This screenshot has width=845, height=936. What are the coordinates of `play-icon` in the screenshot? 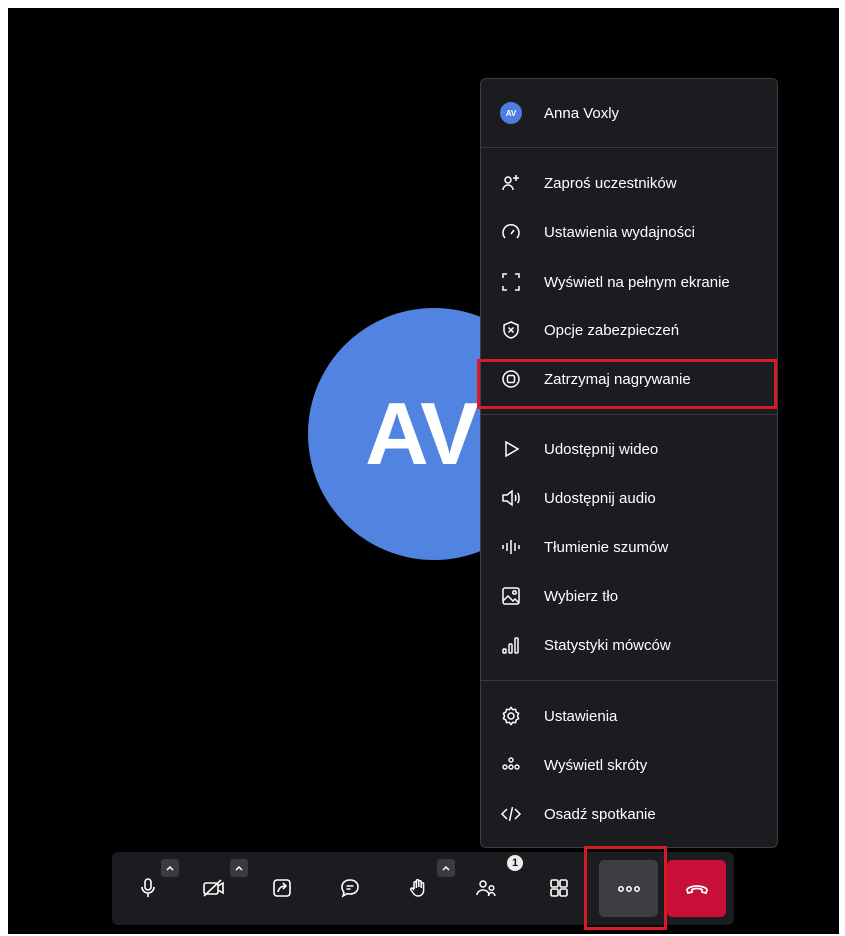 It's located at (511, 449).